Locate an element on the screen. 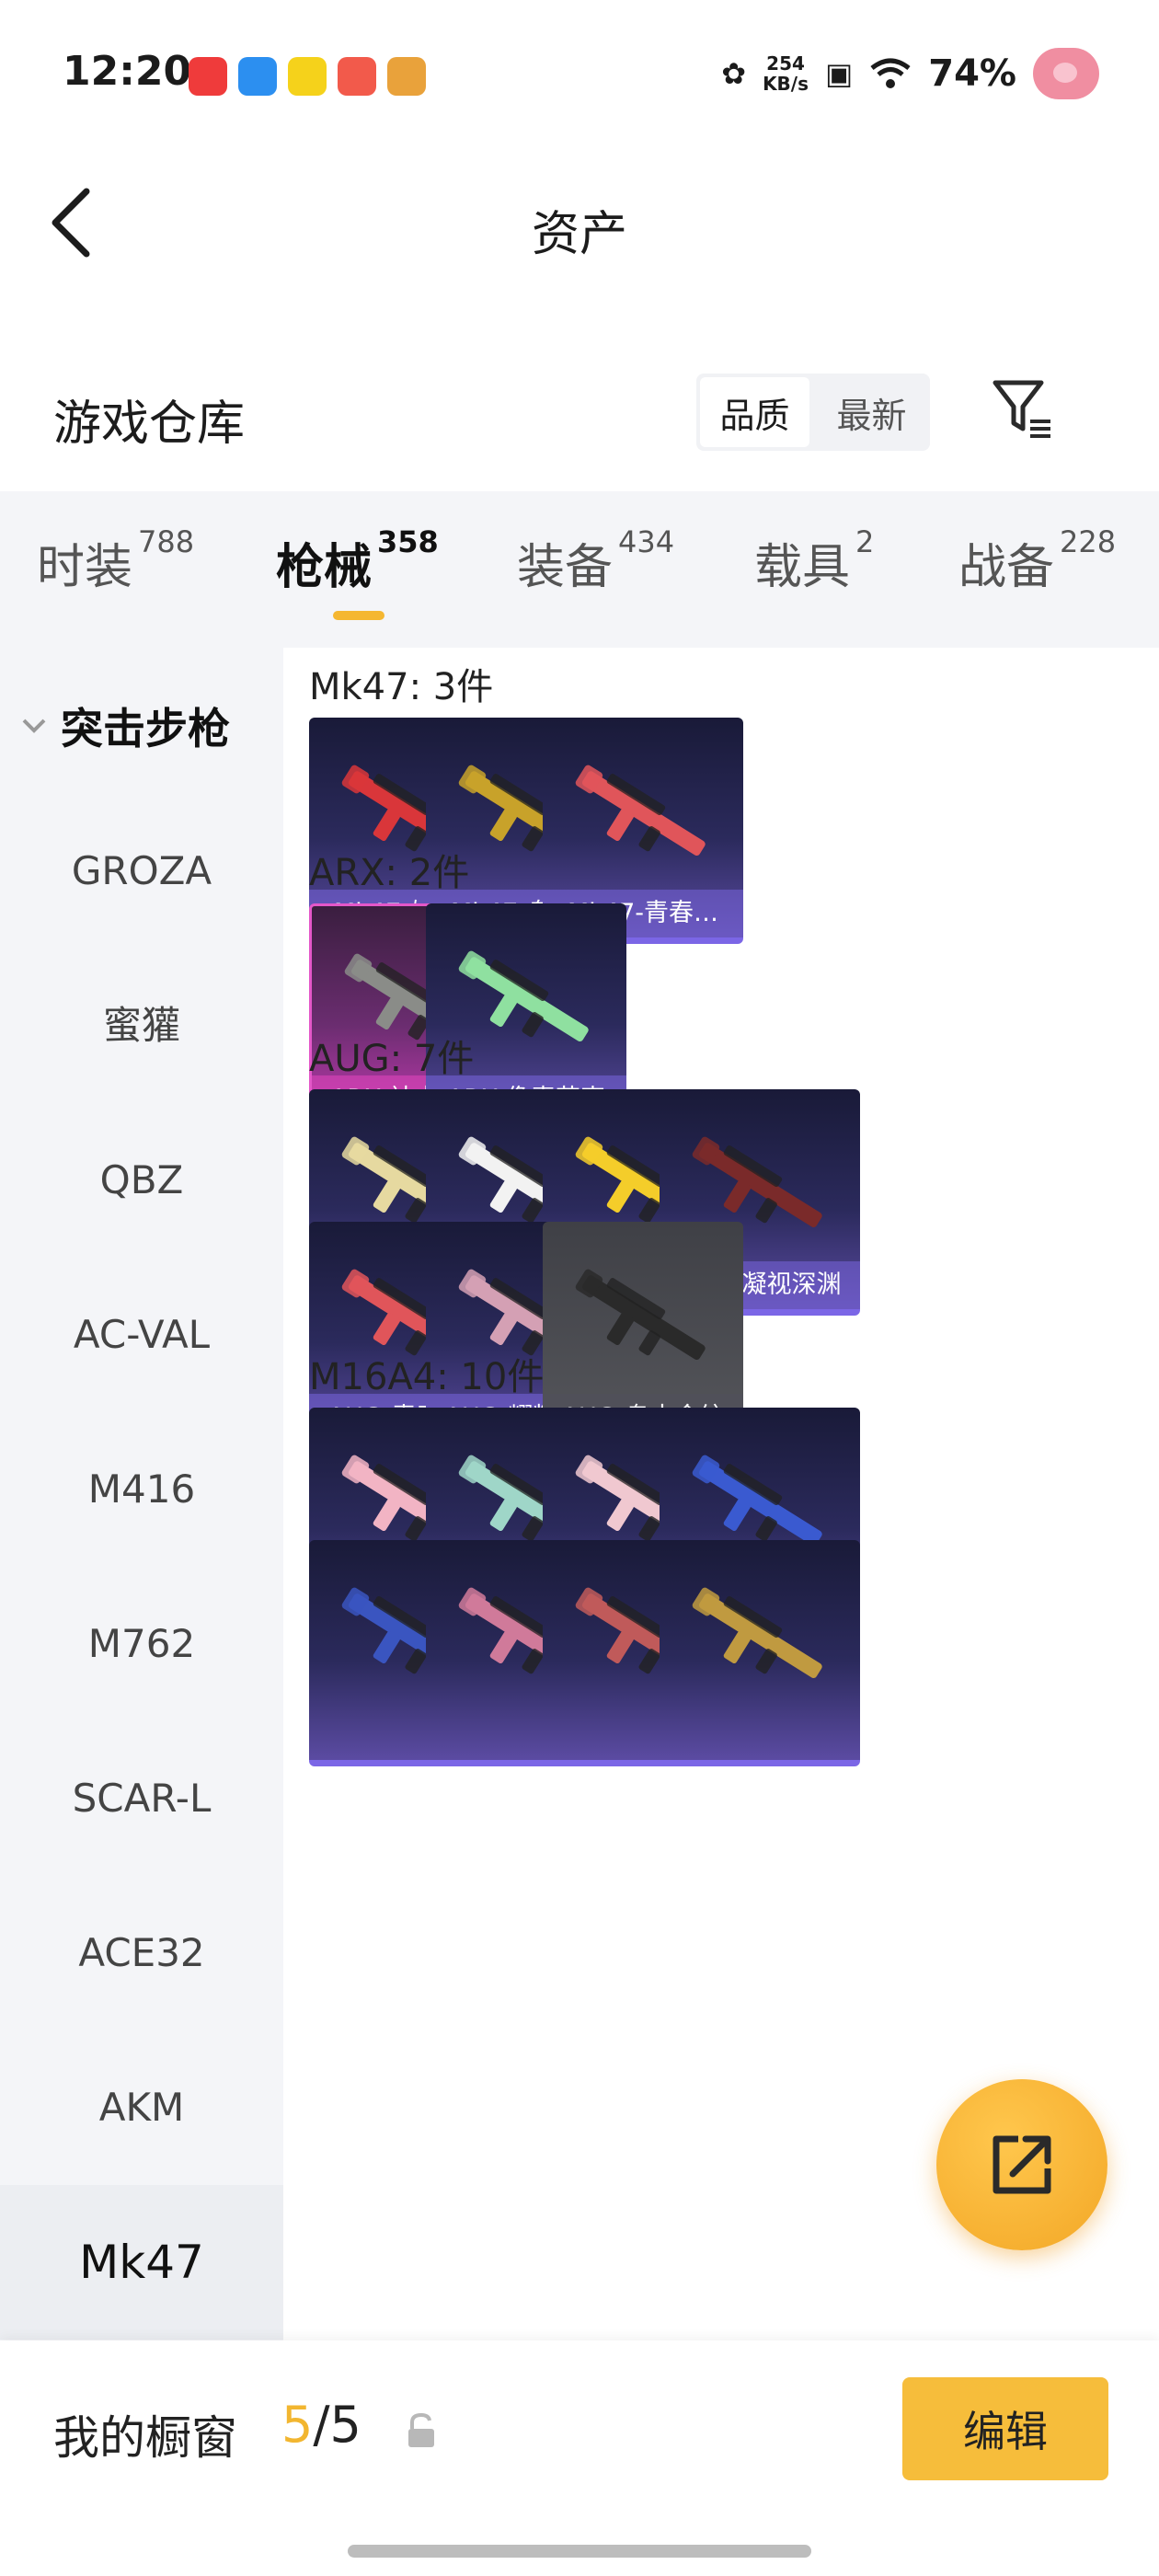 The height and width of the screenshot is (2576, 1159). net-speed-unit: KB/s is located at coordinates (786, 84).